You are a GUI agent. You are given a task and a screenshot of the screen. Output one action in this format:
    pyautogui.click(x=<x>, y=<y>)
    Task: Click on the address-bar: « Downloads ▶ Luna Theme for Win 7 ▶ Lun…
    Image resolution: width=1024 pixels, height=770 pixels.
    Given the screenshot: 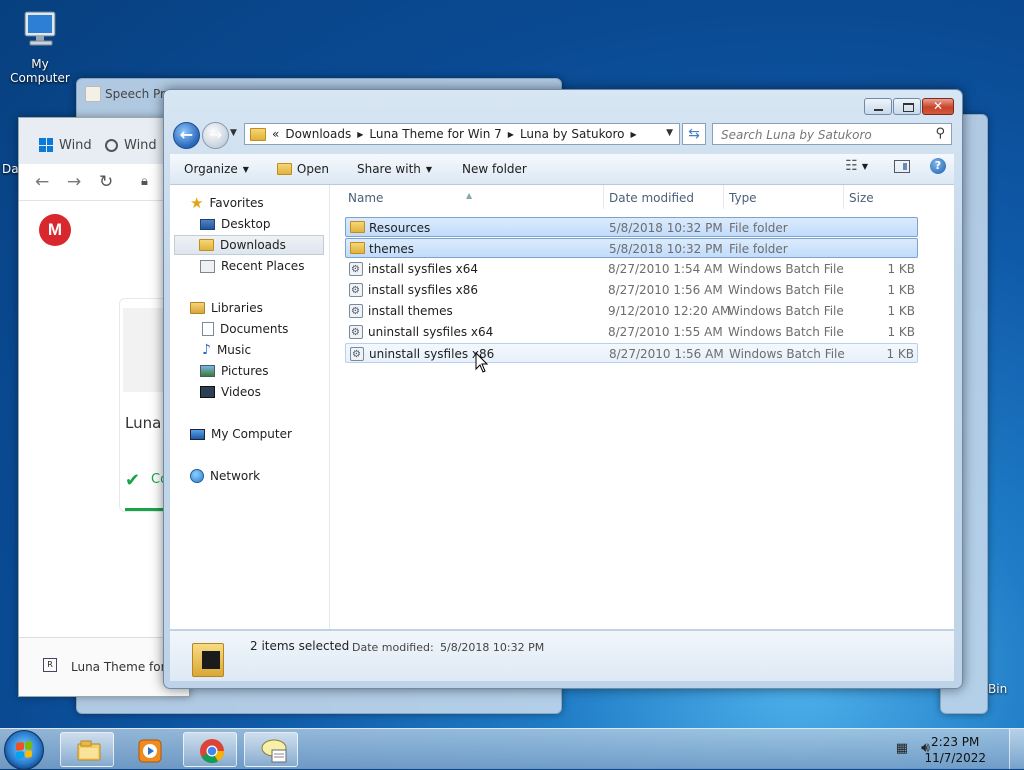 What is the action you would take?
    pyautogui.click(x=462, y=134)
    